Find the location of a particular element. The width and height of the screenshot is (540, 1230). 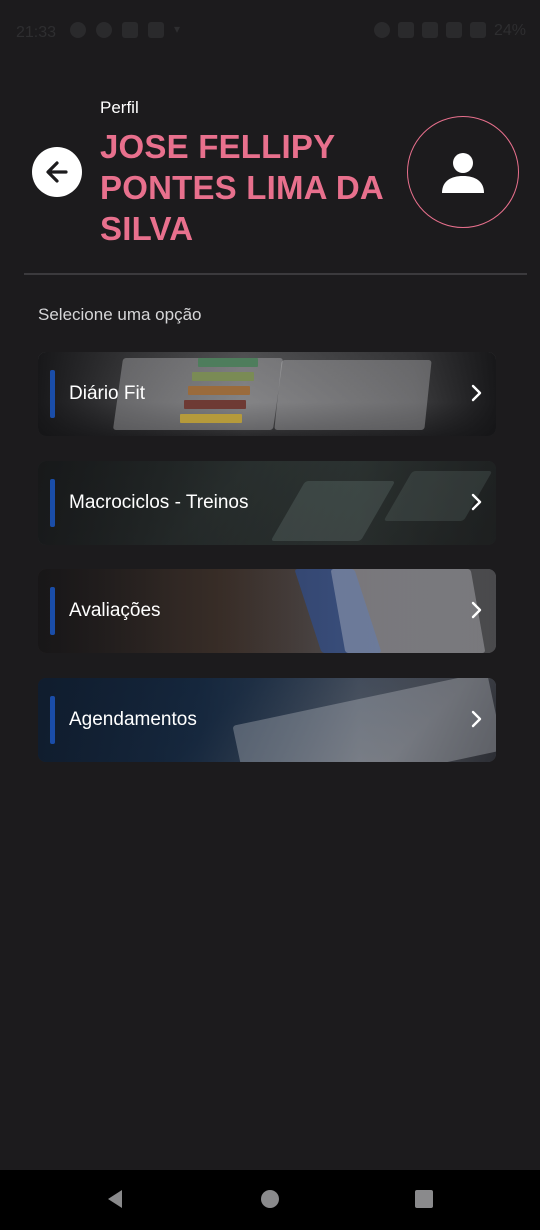

status-right-icons: 24% is located at coordinates (449, 31).